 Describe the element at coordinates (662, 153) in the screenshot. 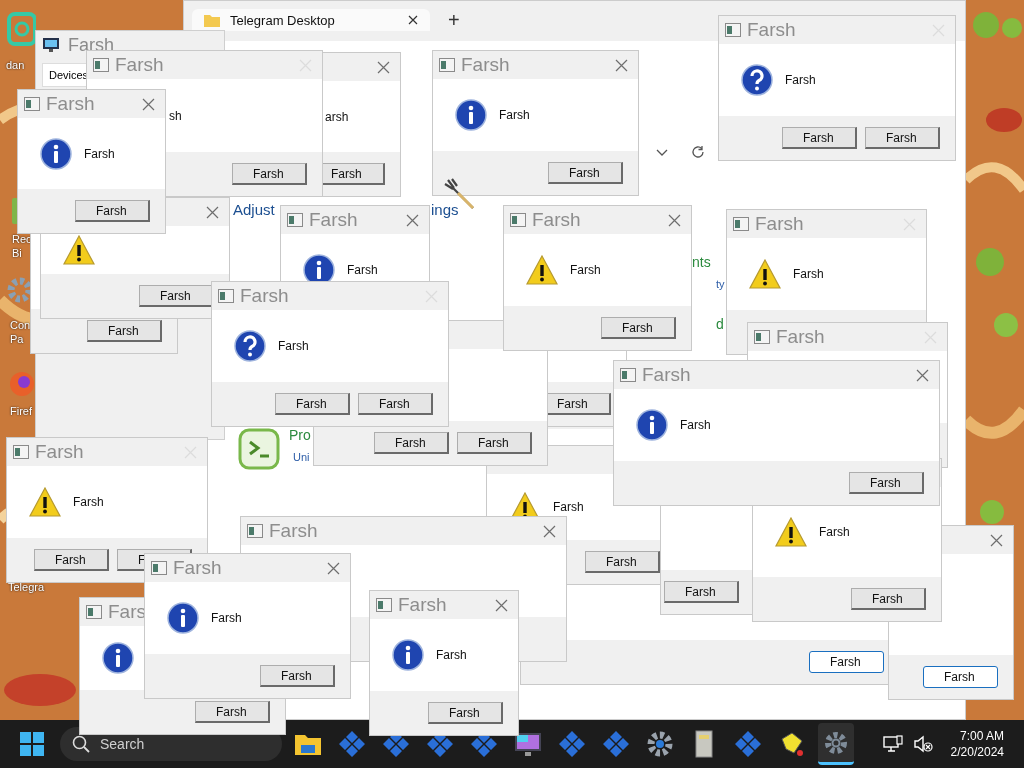

I see `chevron-icon` at that location.